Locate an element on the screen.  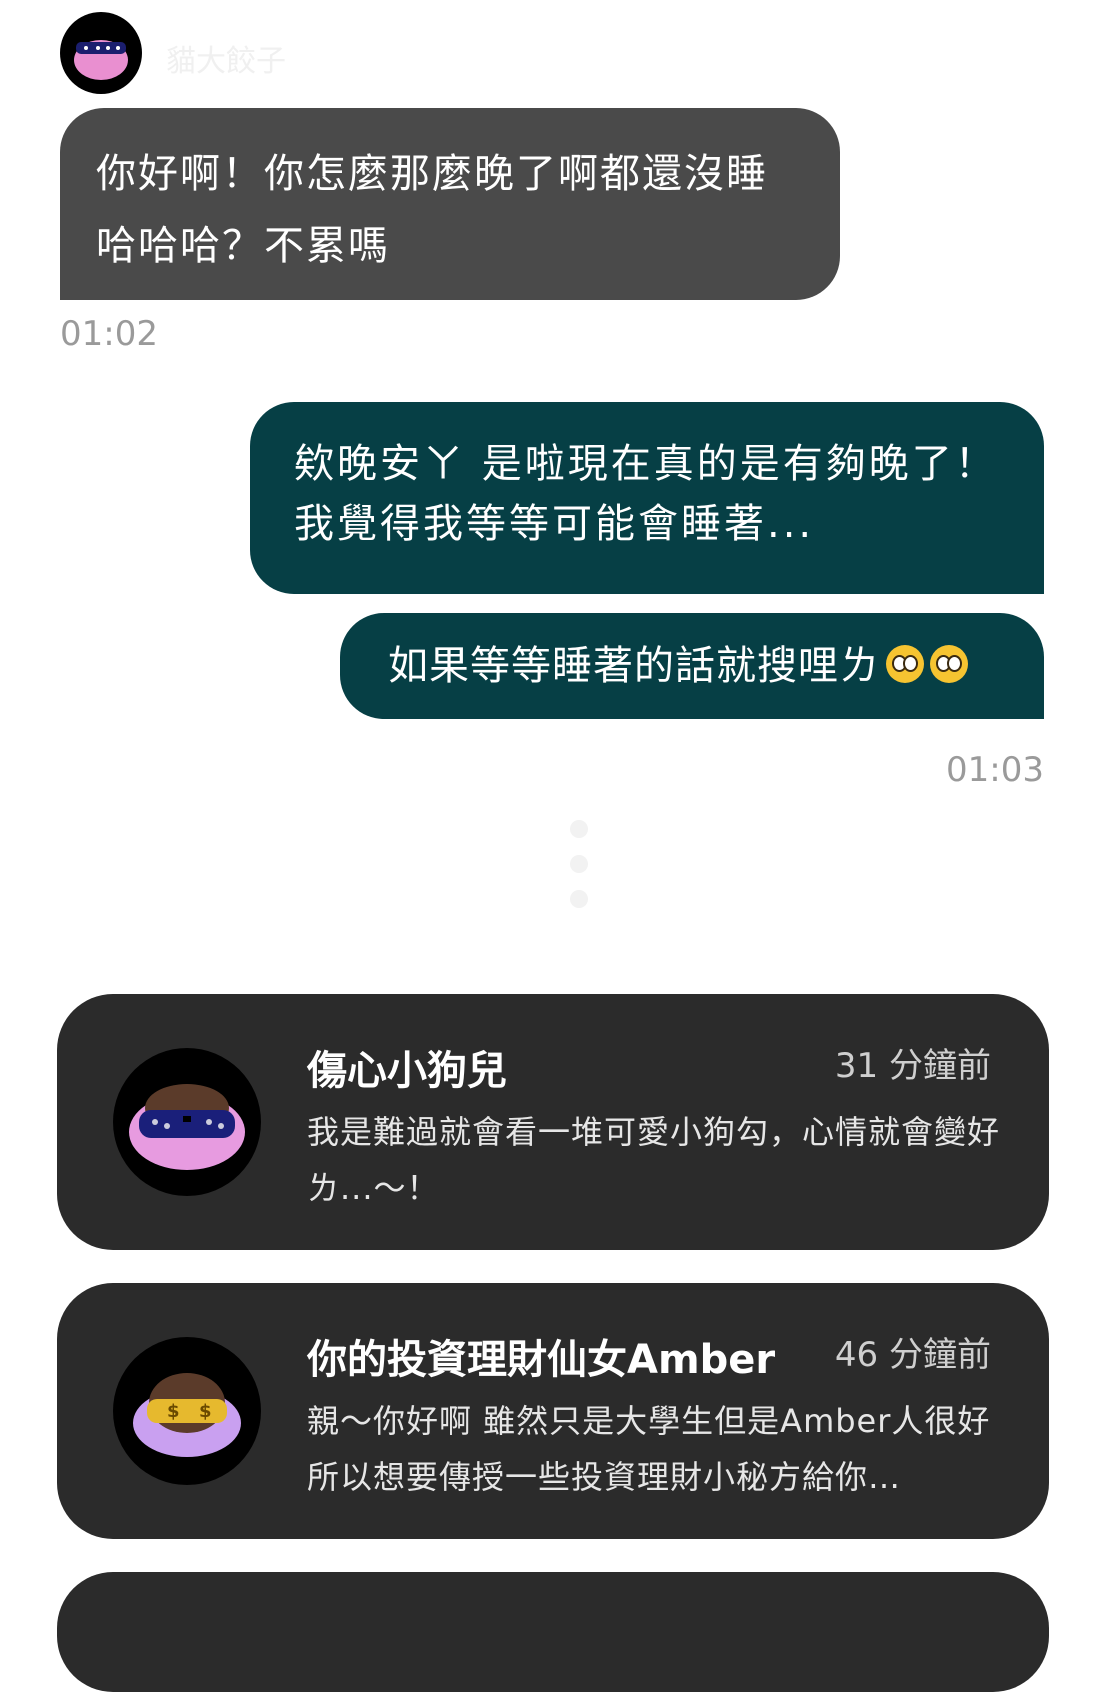
message-text: 如果等等睡著的話就搜哩ㄌ is located at coordinates (634, 666).